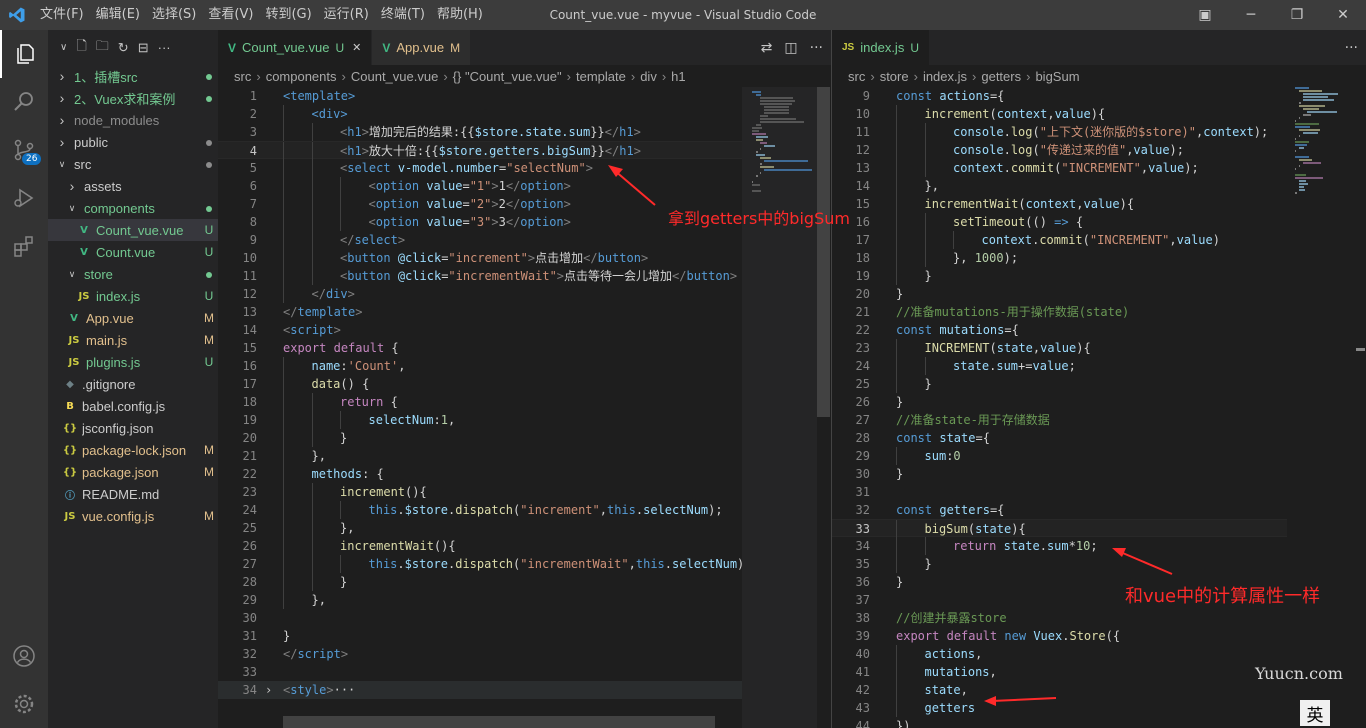 The height and width of the screenshot is (728, 1366). What do you see at coordinates (143, 48) in the screenshot?
I see `collapse-all-icon: ⊟` at bounding box center [143, 48].